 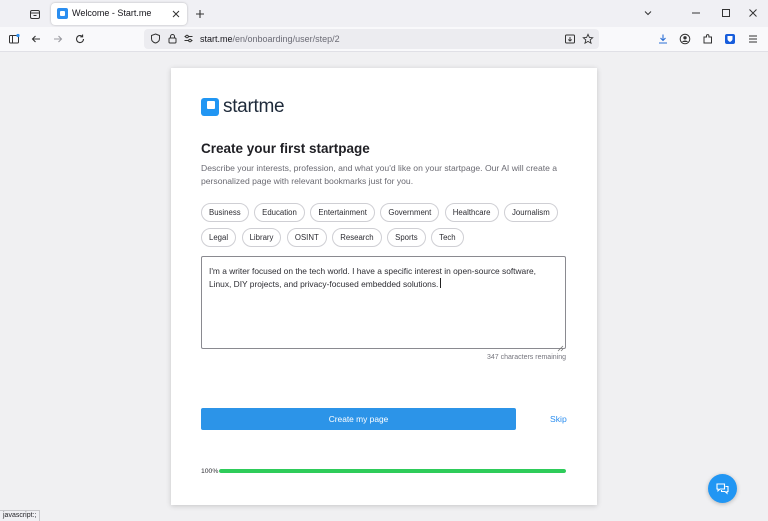 What do you see at coordinates (471, 212) in the screenshot?
I see `chip-healthcare: Healthcare` at bounding box center [471, 212].